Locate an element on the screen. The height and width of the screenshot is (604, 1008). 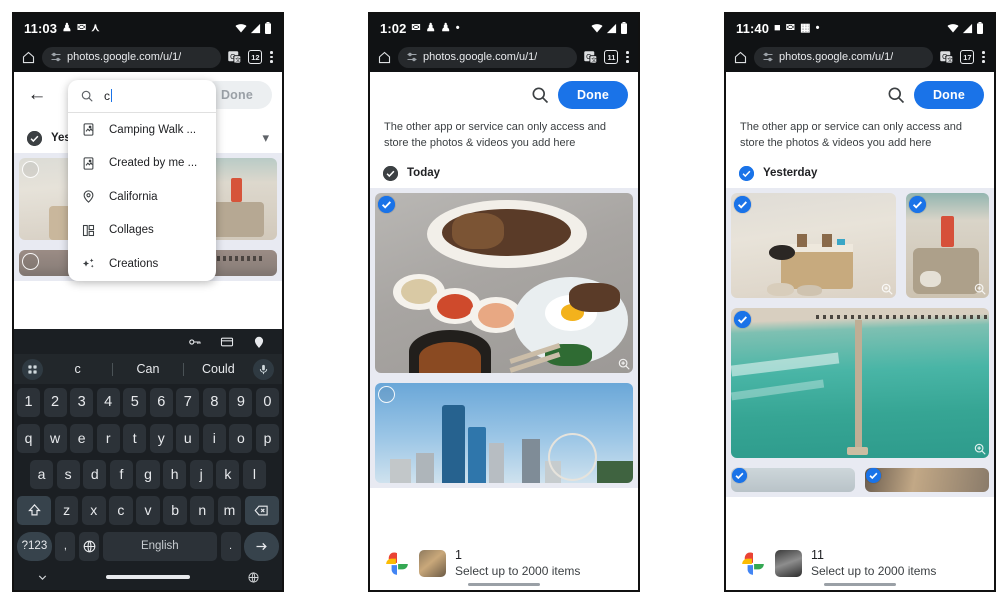
search-field: c is located at coordinates (142, 96).